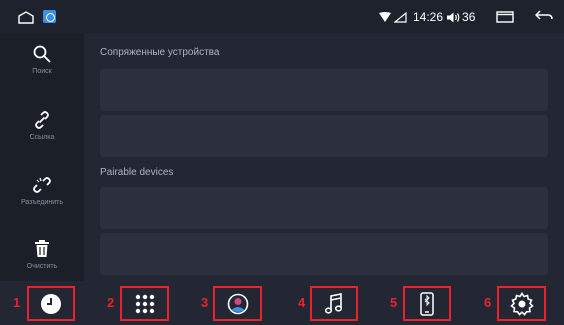 This screenshot has height=325, width=564. What do you see at coordinates (505, 17) in the screenshot?
I see `window-icon` at bounding box center [505, 17].